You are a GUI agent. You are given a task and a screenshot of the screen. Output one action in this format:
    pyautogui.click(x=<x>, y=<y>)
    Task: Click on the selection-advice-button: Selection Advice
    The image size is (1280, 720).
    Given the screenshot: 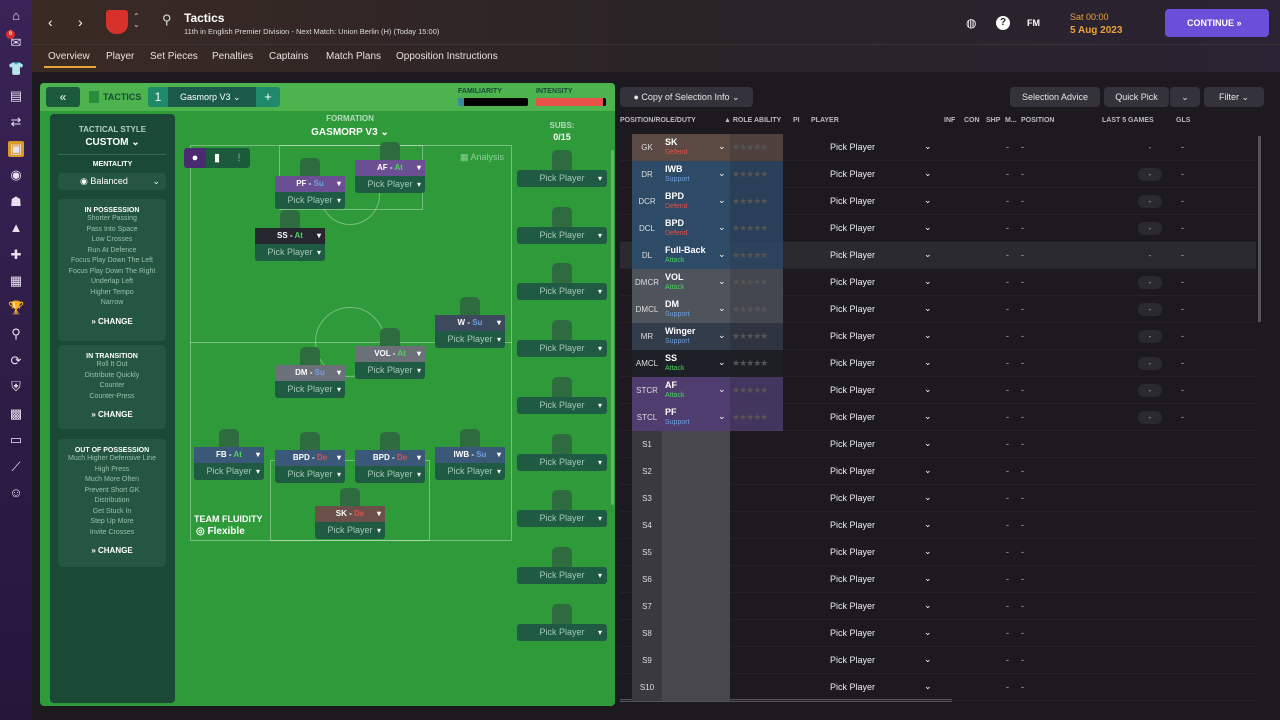 What is the action you would take?
    pyautogui.click(x=1055, y=97)
    